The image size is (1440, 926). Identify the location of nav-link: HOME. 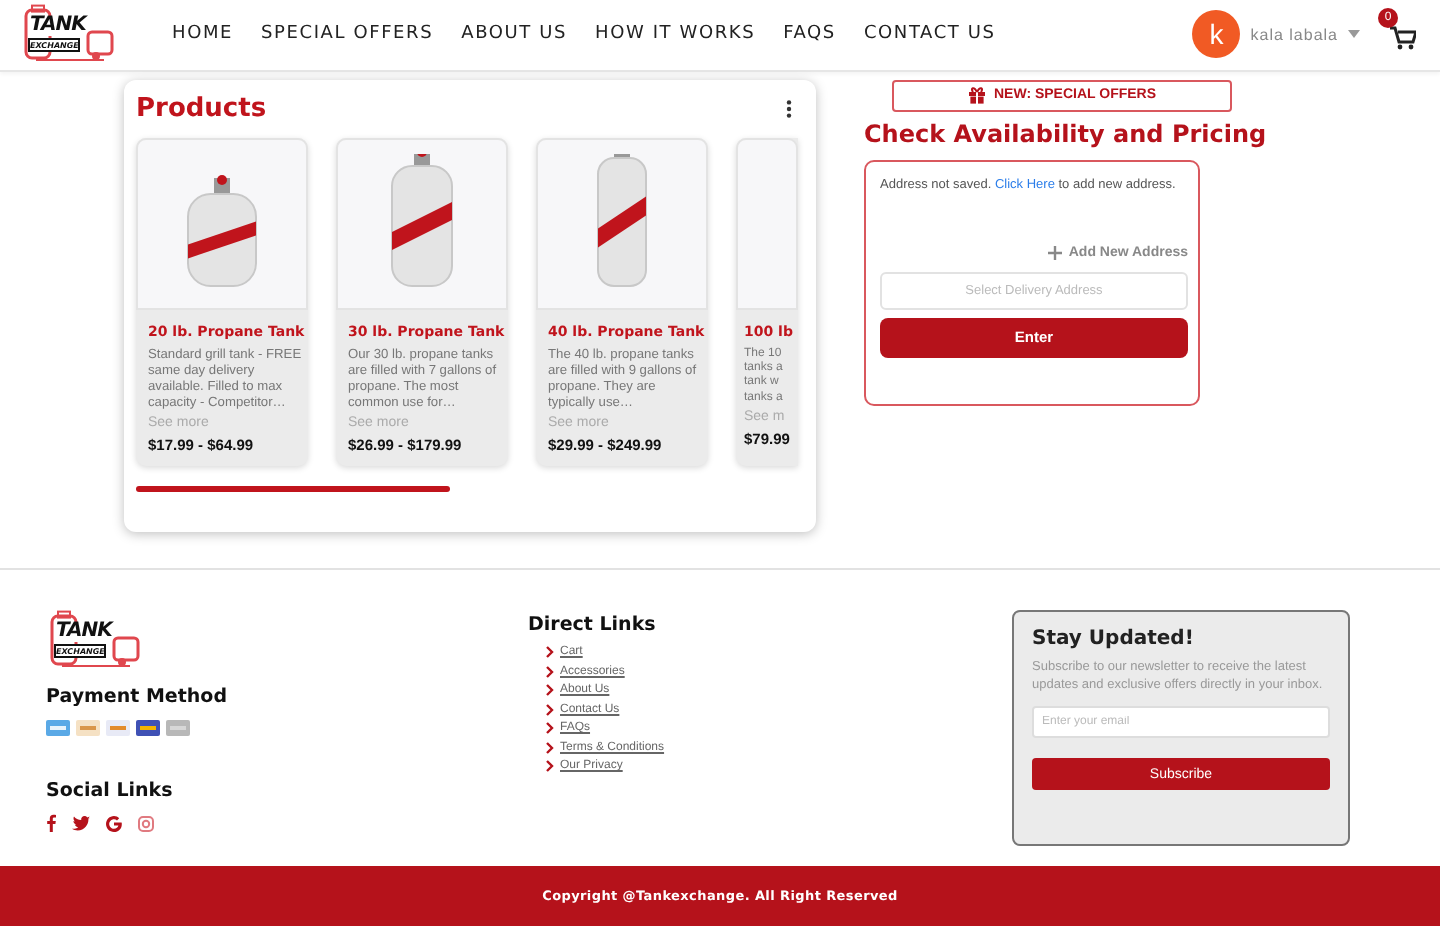
(203, 34).